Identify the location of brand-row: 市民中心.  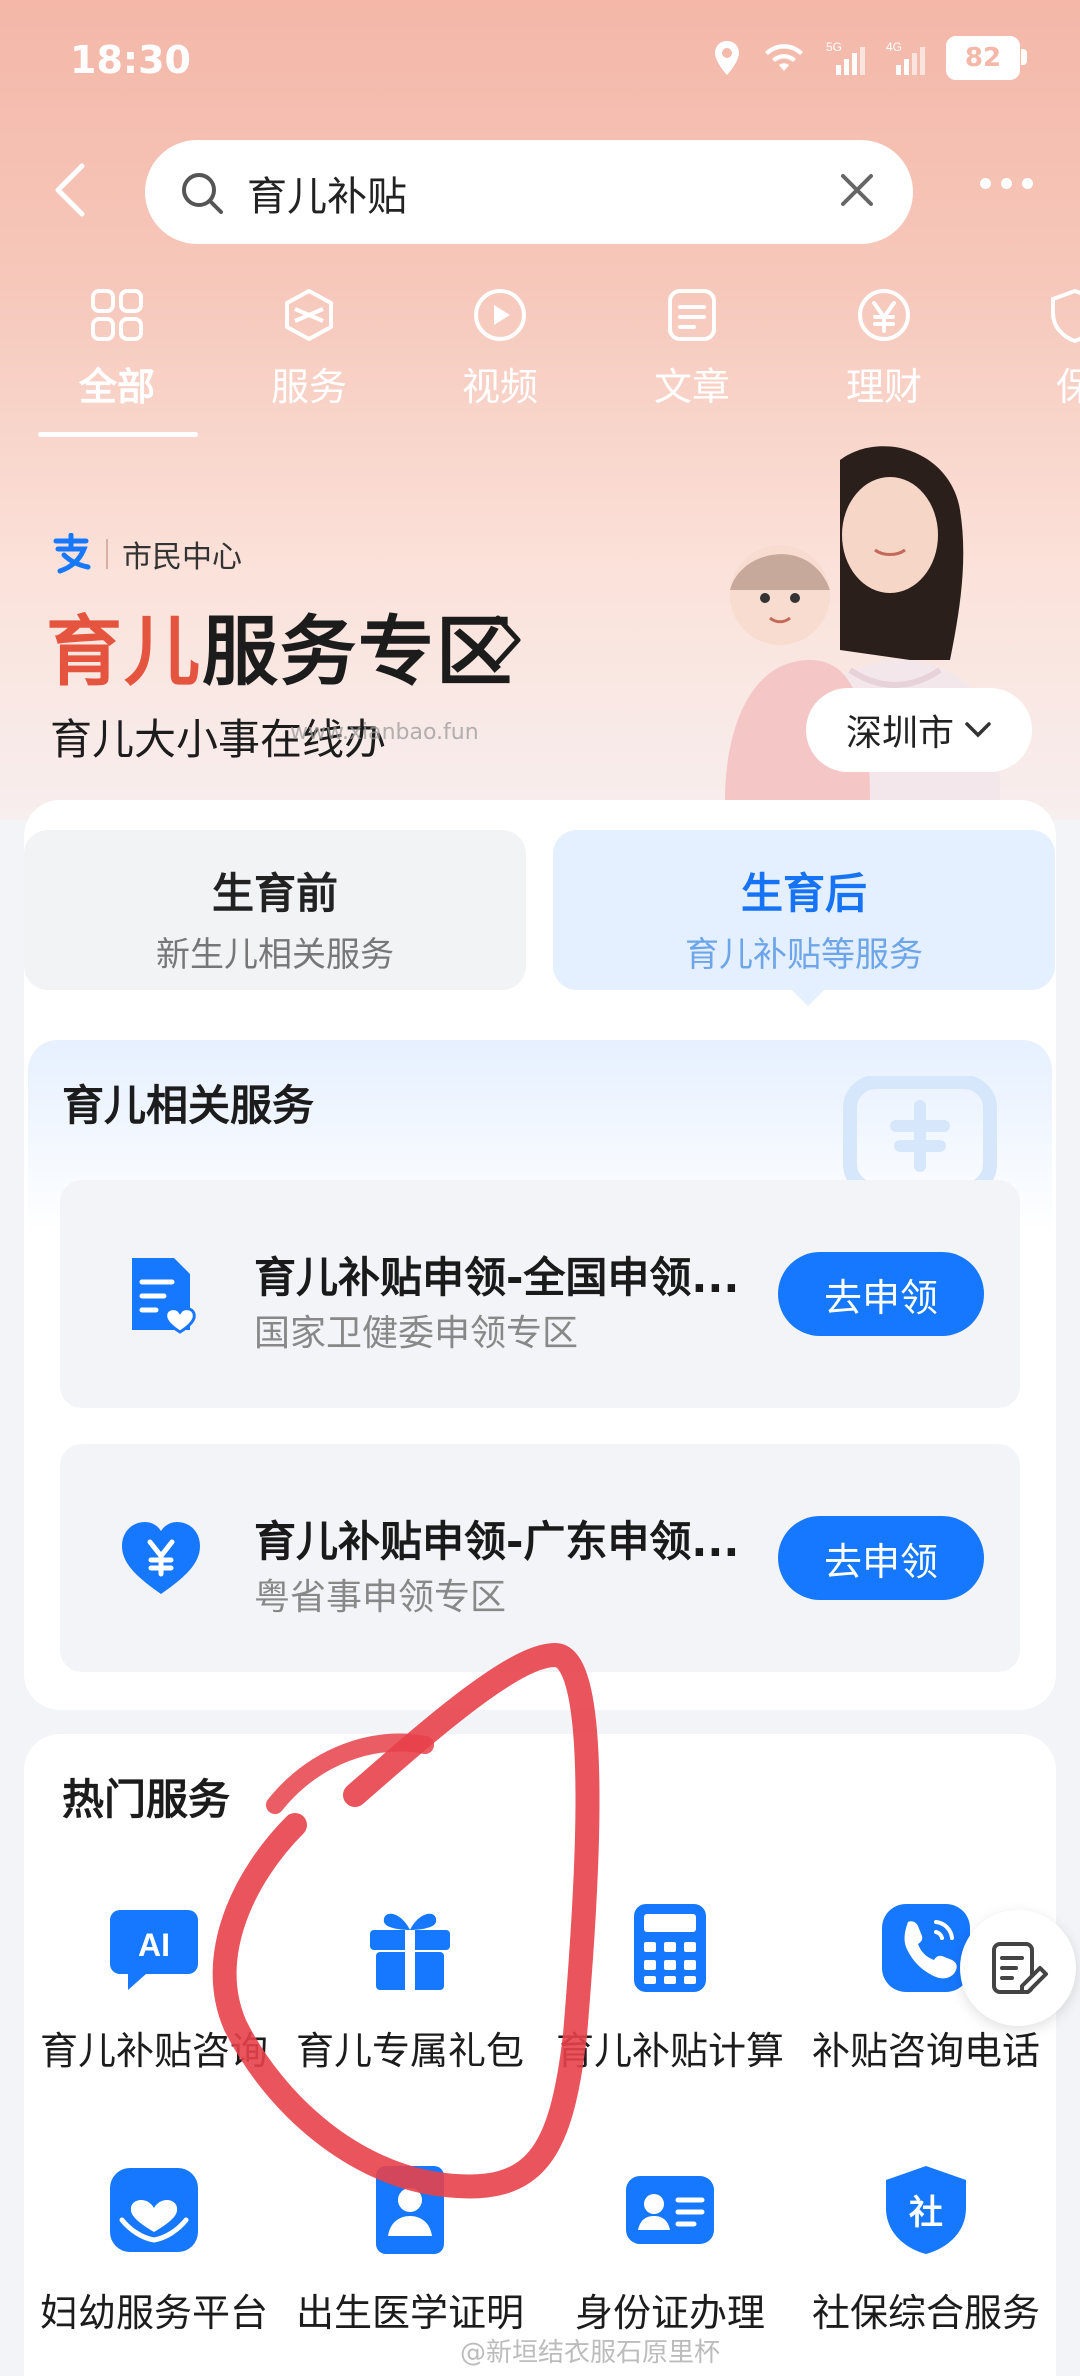
(146, 554).